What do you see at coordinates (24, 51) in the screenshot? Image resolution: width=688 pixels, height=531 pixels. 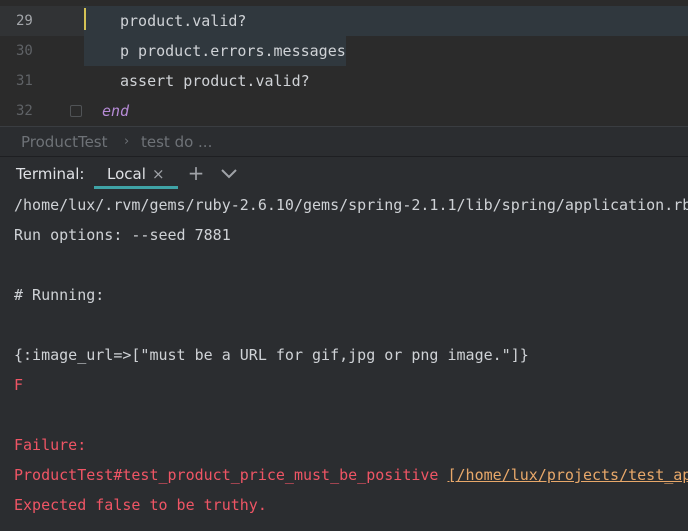 I see `line-number: 30` at bounding box center [24, 51].